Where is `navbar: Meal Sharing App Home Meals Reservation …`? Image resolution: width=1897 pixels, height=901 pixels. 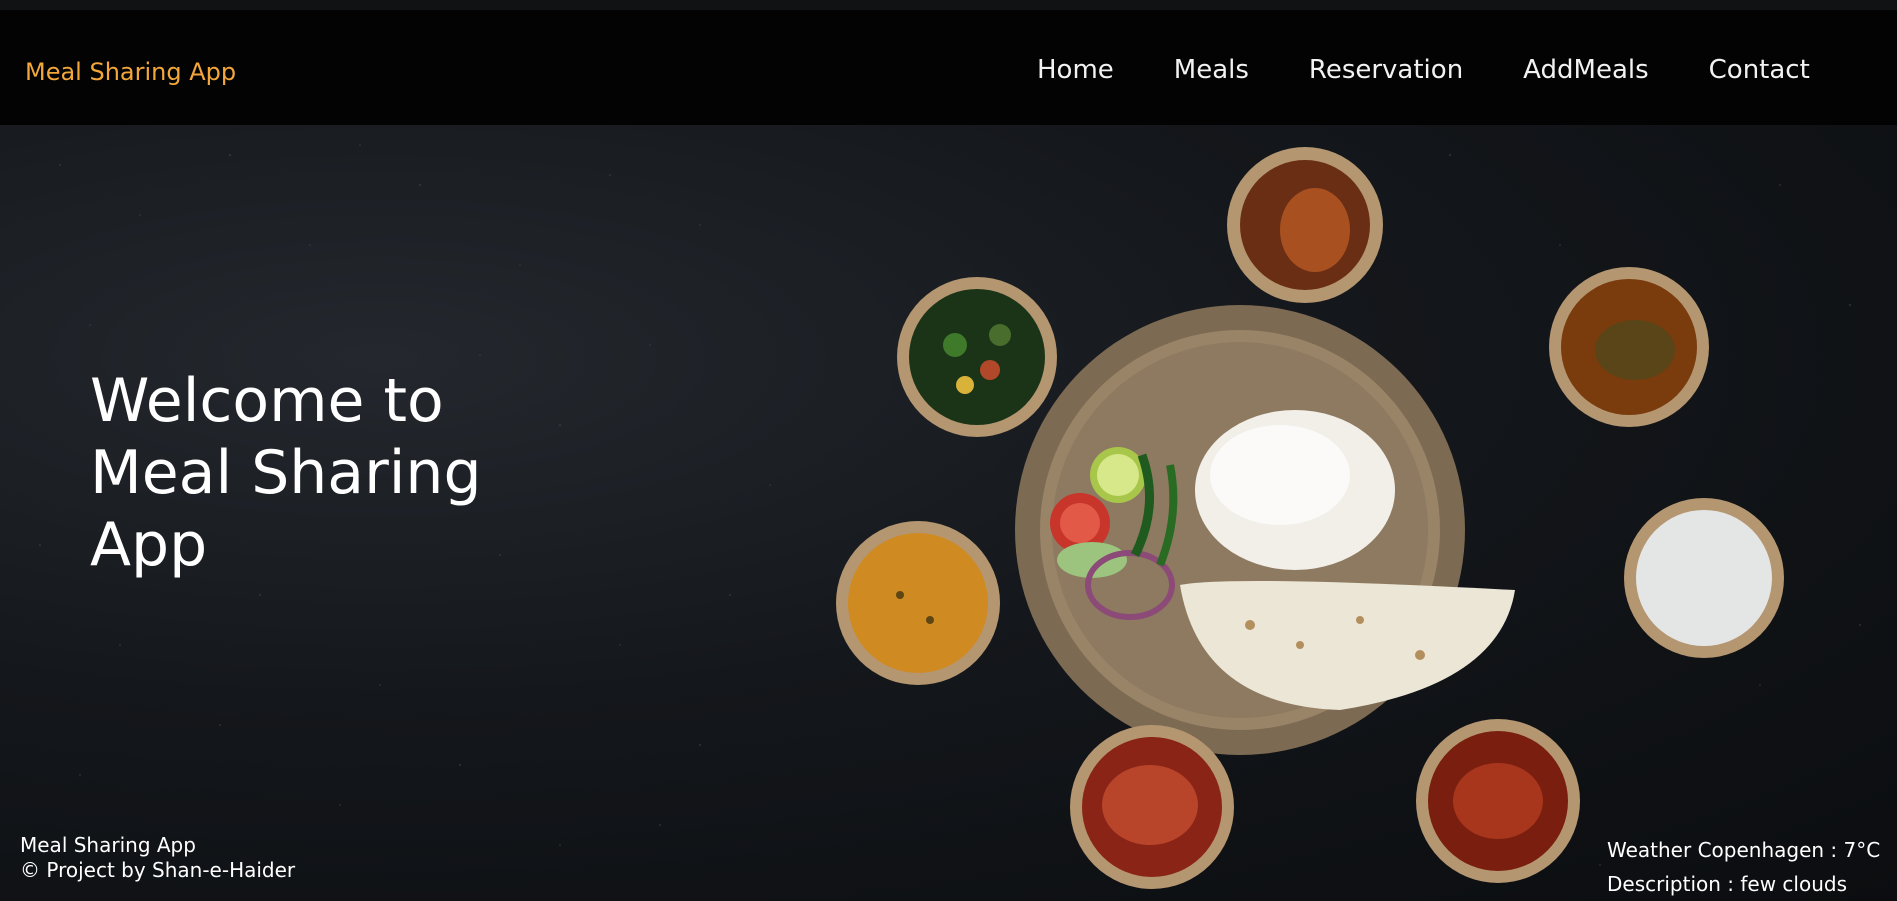 navbar: Meal Sharing App Home Meals Reservation … is located at coordinates (948, 67).